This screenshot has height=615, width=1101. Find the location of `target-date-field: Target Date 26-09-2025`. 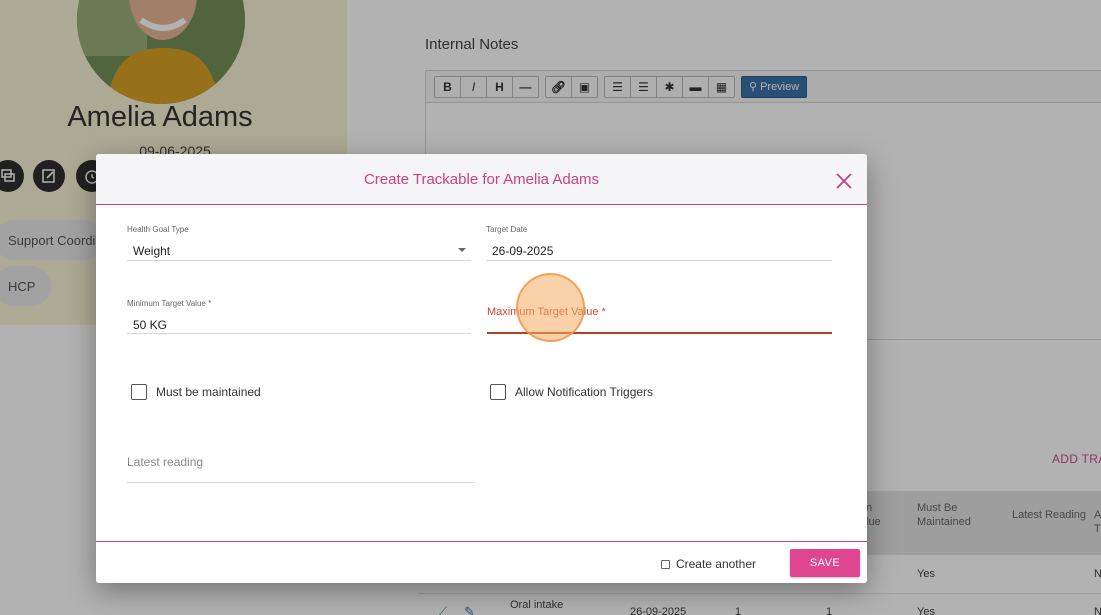

target-date-field: Target Date 26-09-2025 is located at coordinates (659, 243).